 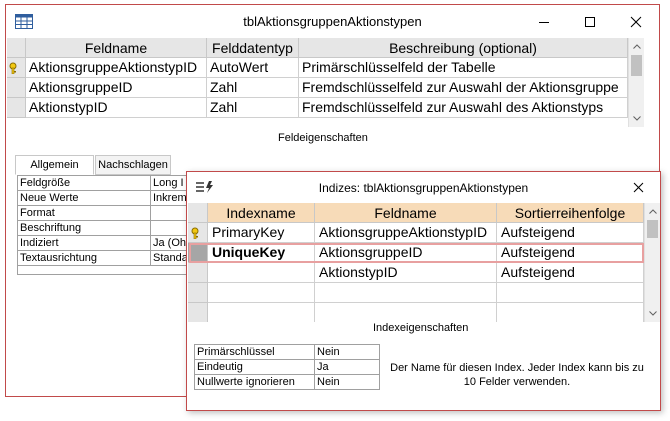 I want to click on property-label: Feldgröße, so click(x=84, y=183).